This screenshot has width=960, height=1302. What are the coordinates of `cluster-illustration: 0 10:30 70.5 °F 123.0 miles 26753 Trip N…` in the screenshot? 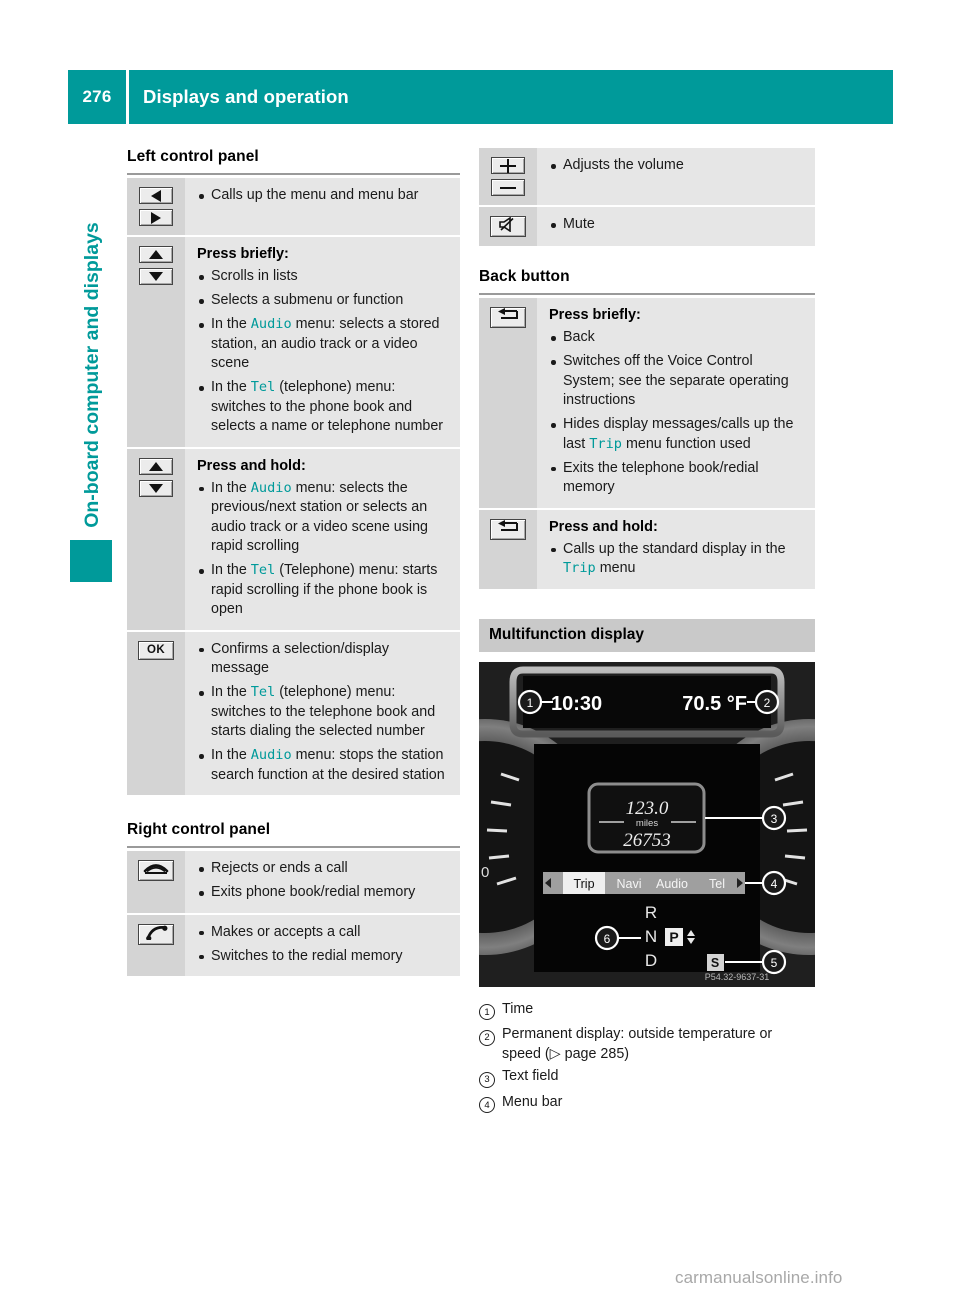 It's located at (647, 824).